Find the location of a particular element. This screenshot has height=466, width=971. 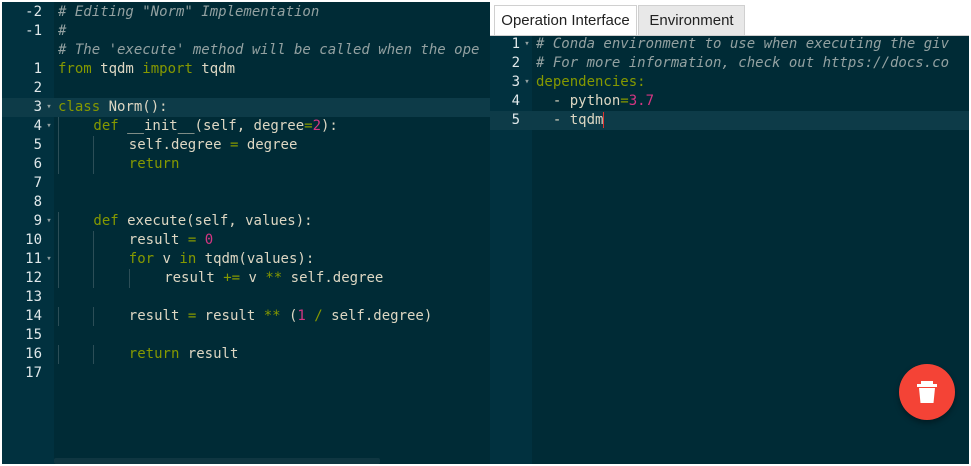

code-line: 4 ▾ def __init__(self, degree=2): is located at coordinates (246, 126).